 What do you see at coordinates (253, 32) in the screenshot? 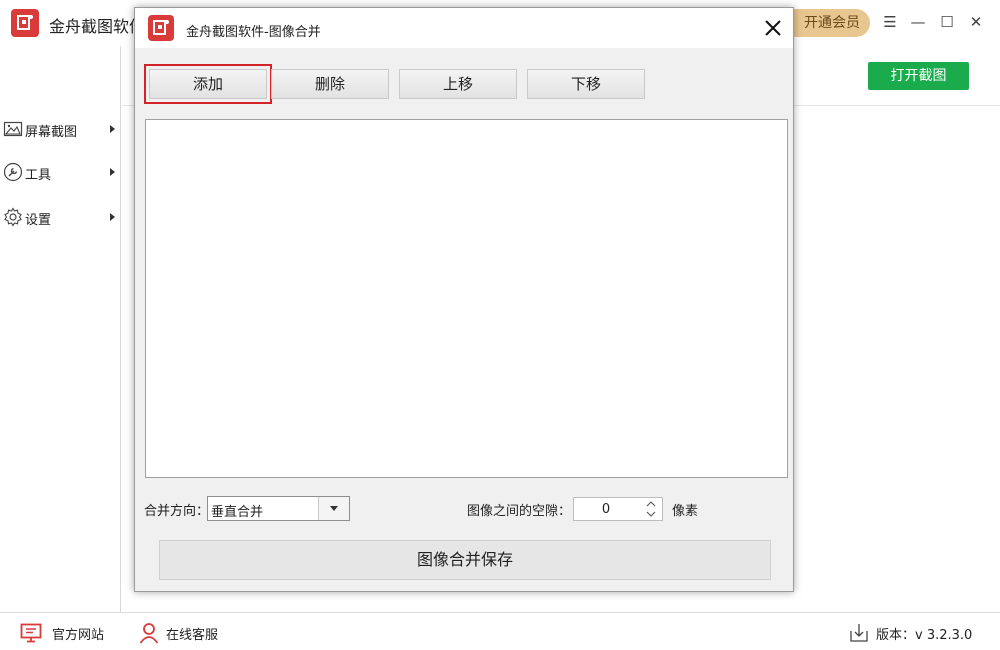
I see `dialog-title: 金舟截图软件-图像合并` at bounding box center [253, 32].